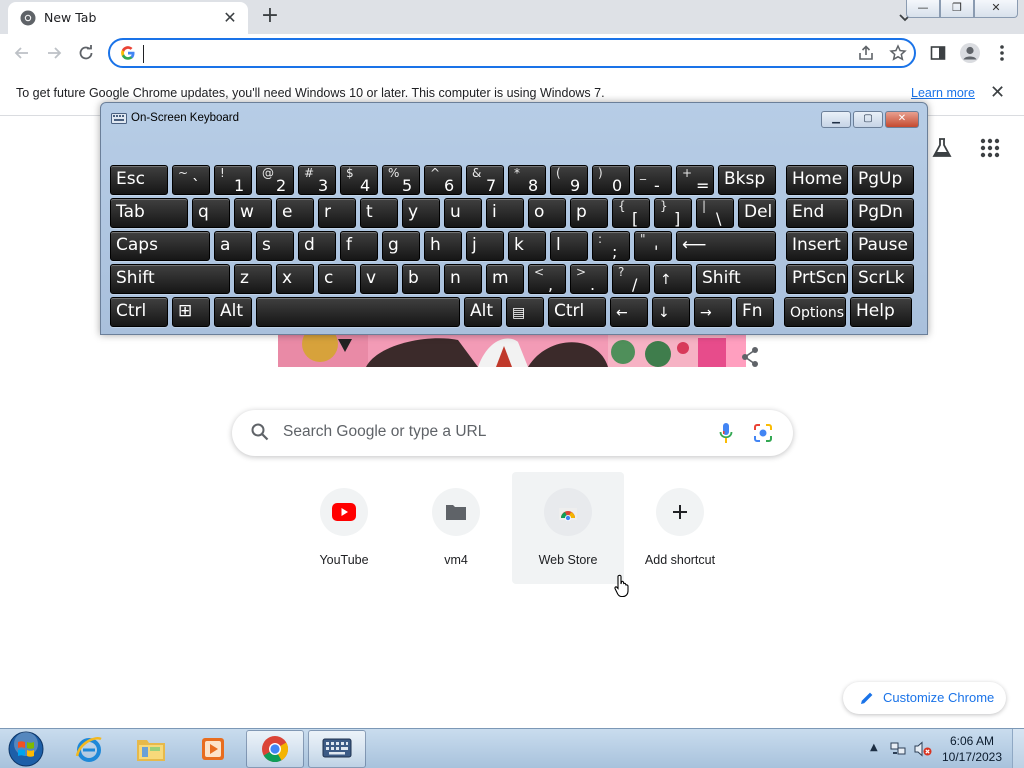  What do you see at coordinates (817, 180) in the screenshot?
I see `osk-key: Home` at bounding box center [817, 180].